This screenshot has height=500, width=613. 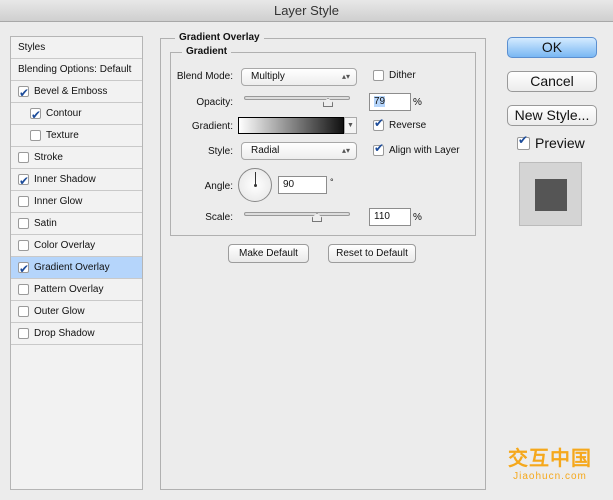 I want to click on make-default-button: Make Default, so click(x=268, y=253).